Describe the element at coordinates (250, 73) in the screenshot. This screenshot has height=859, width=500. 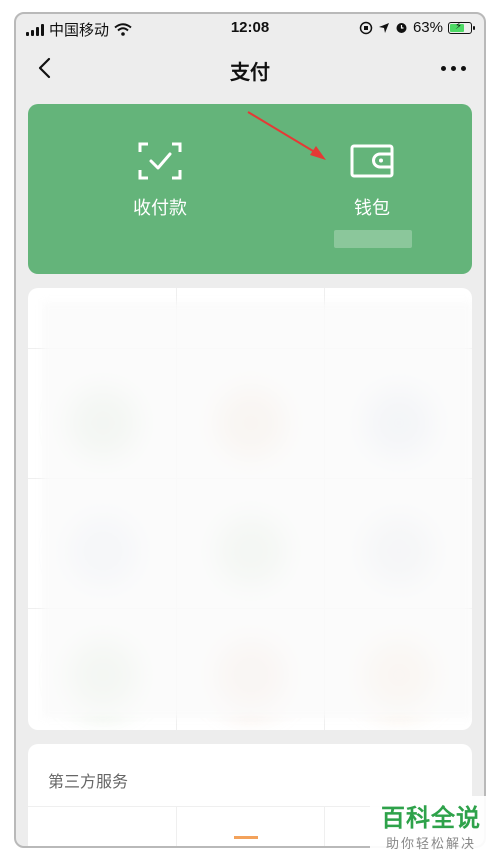
I see `page-title: 支付` at that location.